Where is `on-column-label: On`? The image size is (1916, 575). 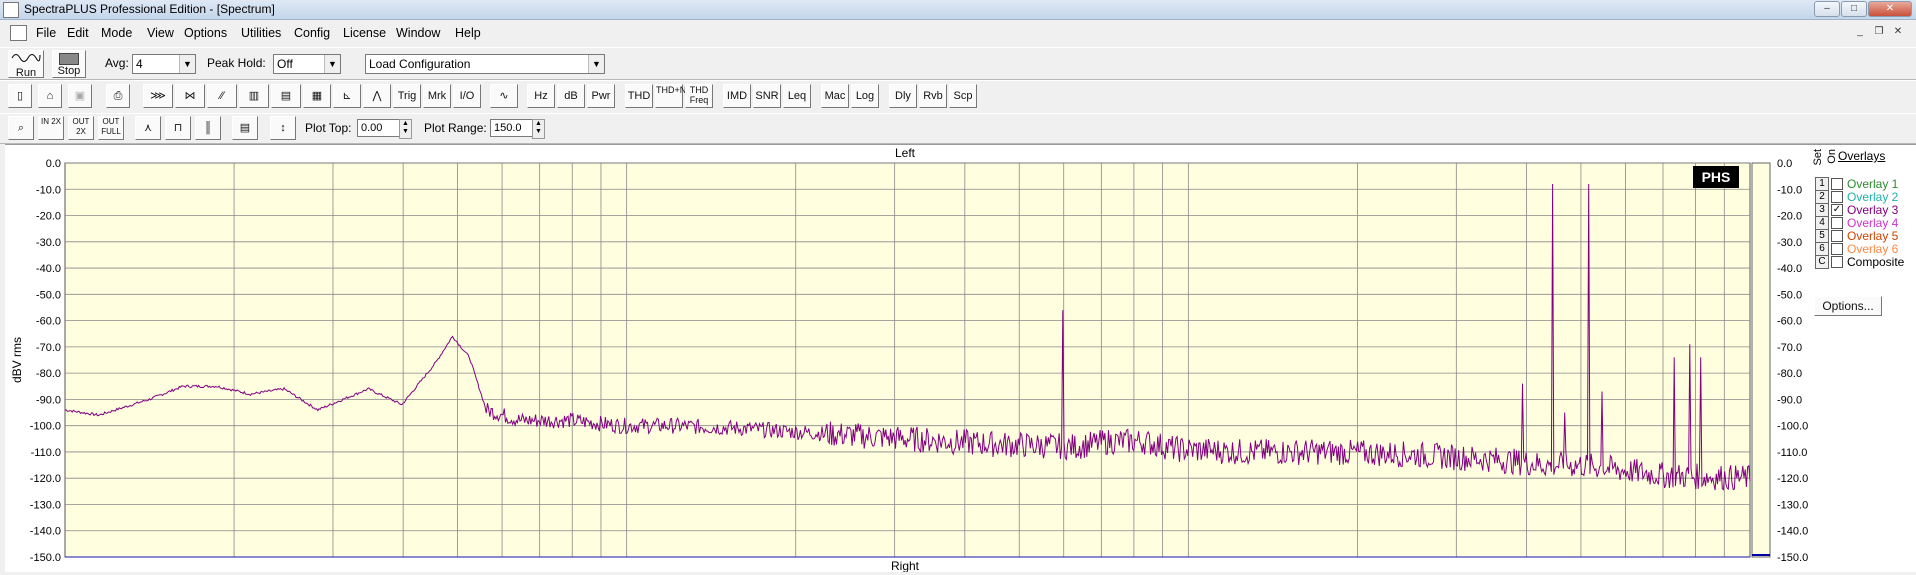
on-column-label: On is located at coordinates (1832, 156).